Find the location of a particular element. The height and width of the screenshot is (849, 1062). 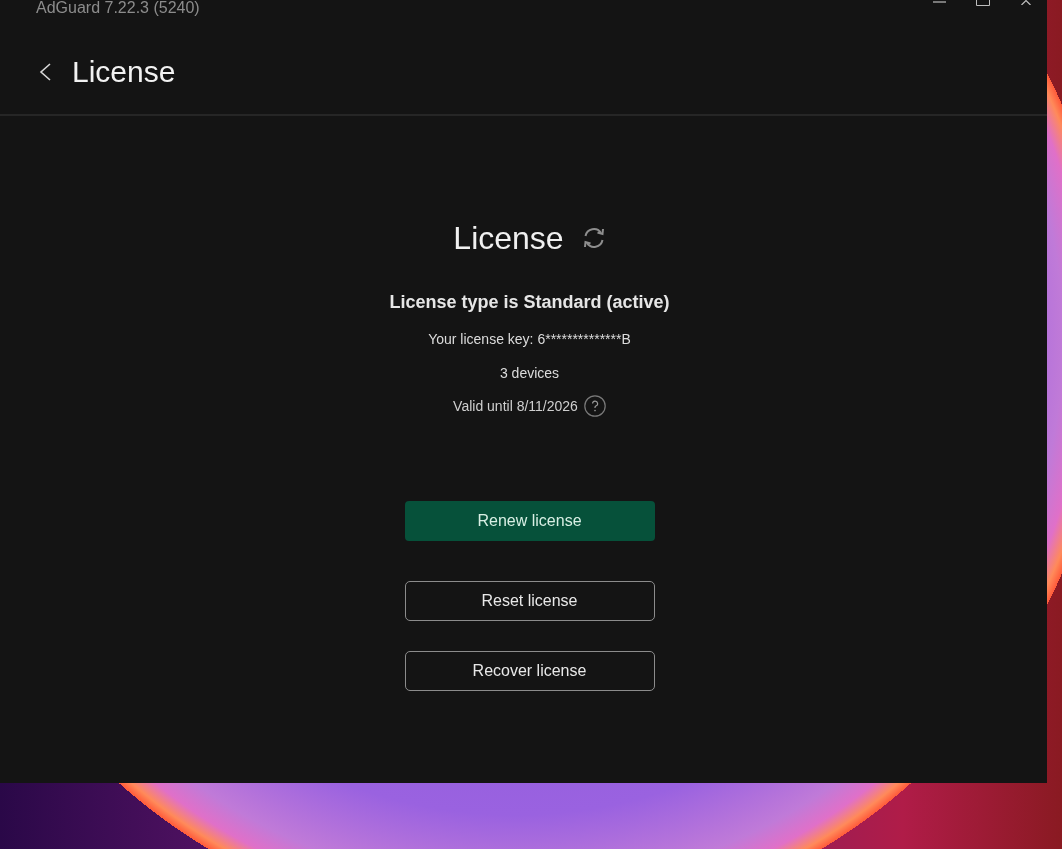

renew-button: Renew license is located at coordinates (529, 521).